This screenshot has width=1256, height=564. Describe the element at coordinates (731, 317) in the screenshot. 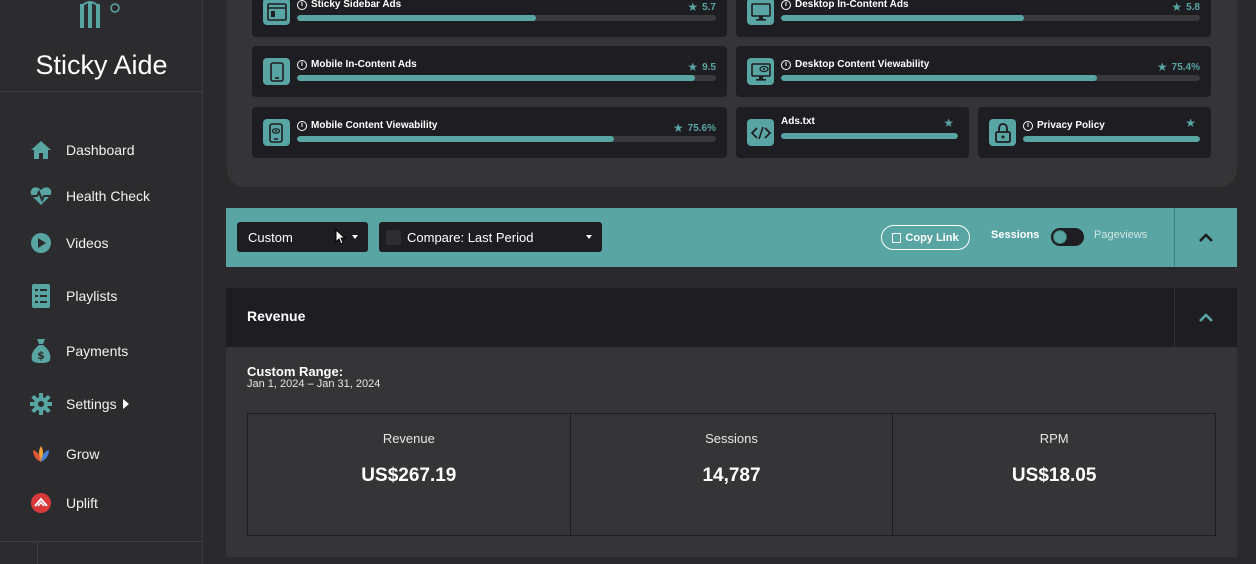

I see `revenue-section-header: Revenue` at that location.